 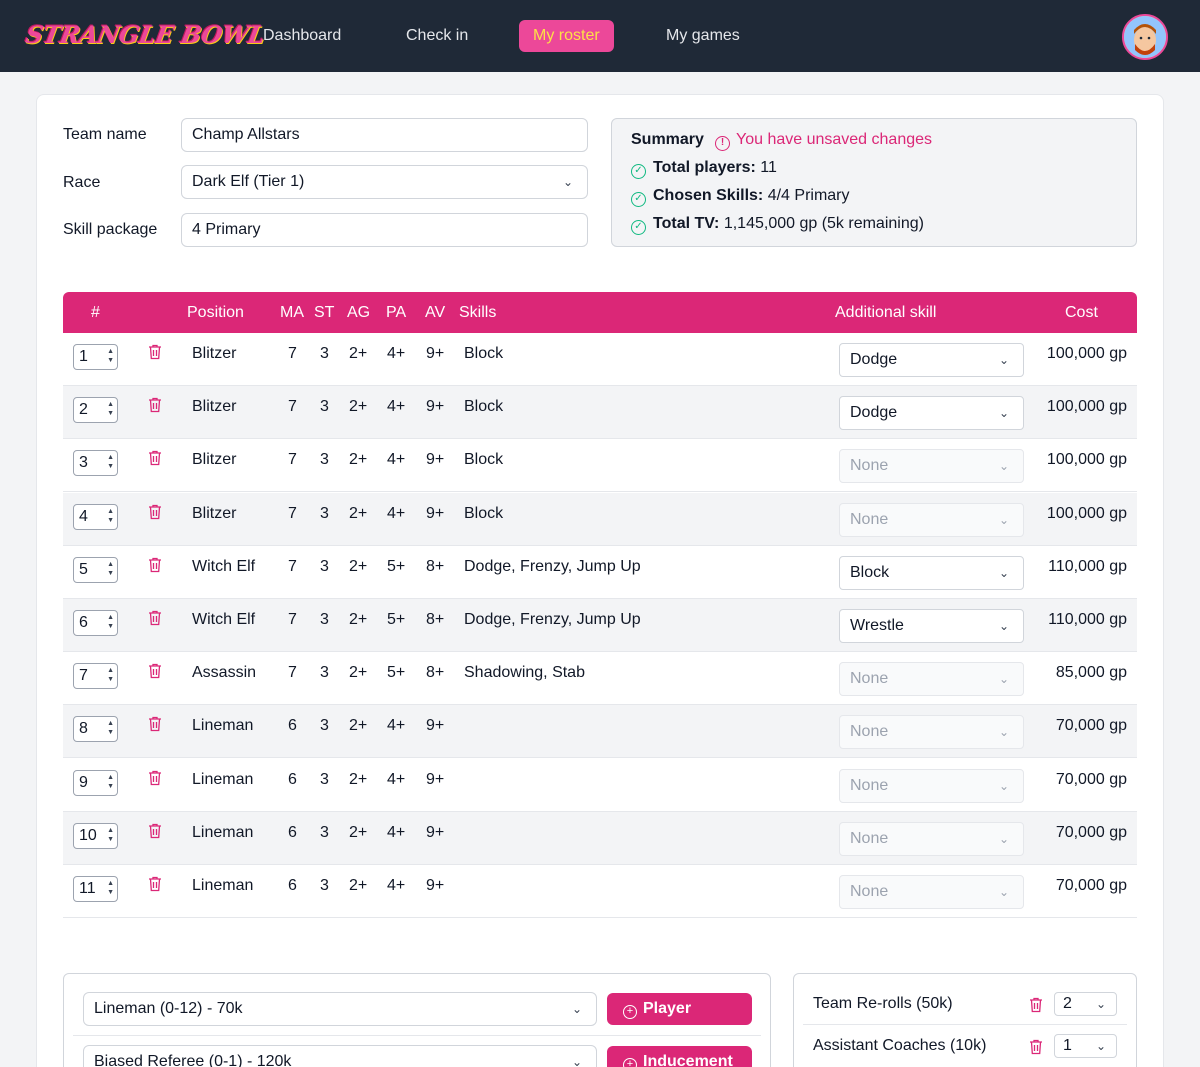 I want to click on divider, so click(x=417, y=1035).